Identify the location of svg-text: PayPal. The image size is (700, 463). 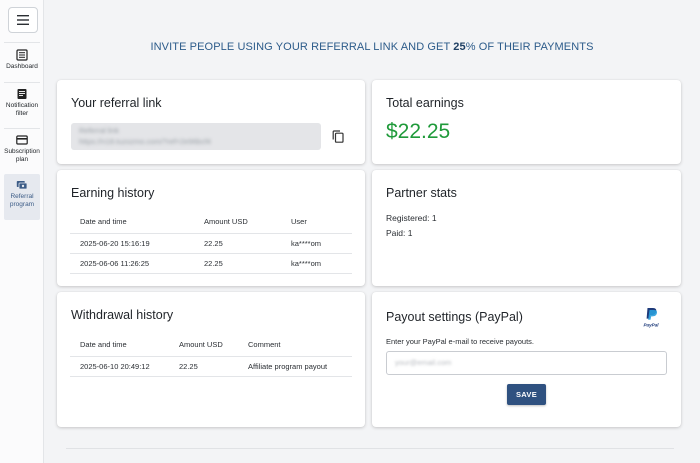
(651, 325).